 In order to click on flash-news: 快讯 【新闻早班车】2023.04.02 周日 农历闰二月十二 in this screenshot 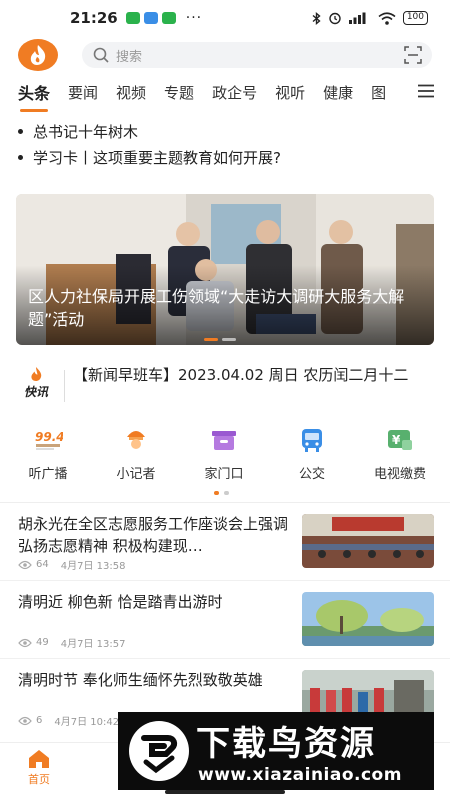, I will do `click(228, 386)`.